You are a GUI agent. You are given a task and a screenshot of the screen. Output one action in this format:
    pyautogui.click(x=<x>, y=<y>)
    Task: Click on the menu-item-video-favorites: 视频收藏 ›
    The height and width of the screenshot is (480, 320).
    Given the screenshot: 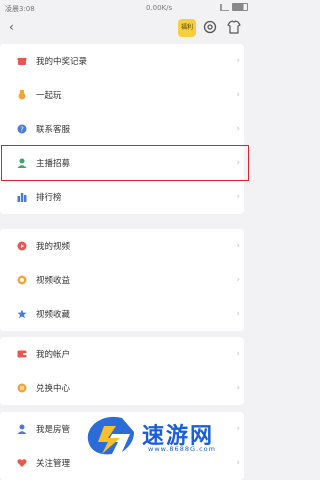 What is the action you would take?
    pyautogui.click(x=122, y=314)
    